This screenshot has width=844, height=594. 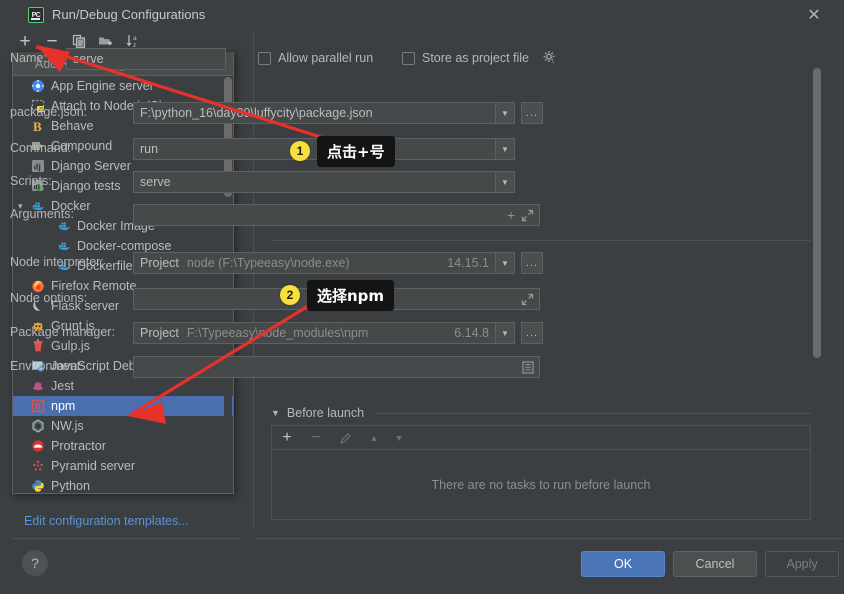 I want to click on config-type-item: Pyramid server, so click(x=123, y=466).